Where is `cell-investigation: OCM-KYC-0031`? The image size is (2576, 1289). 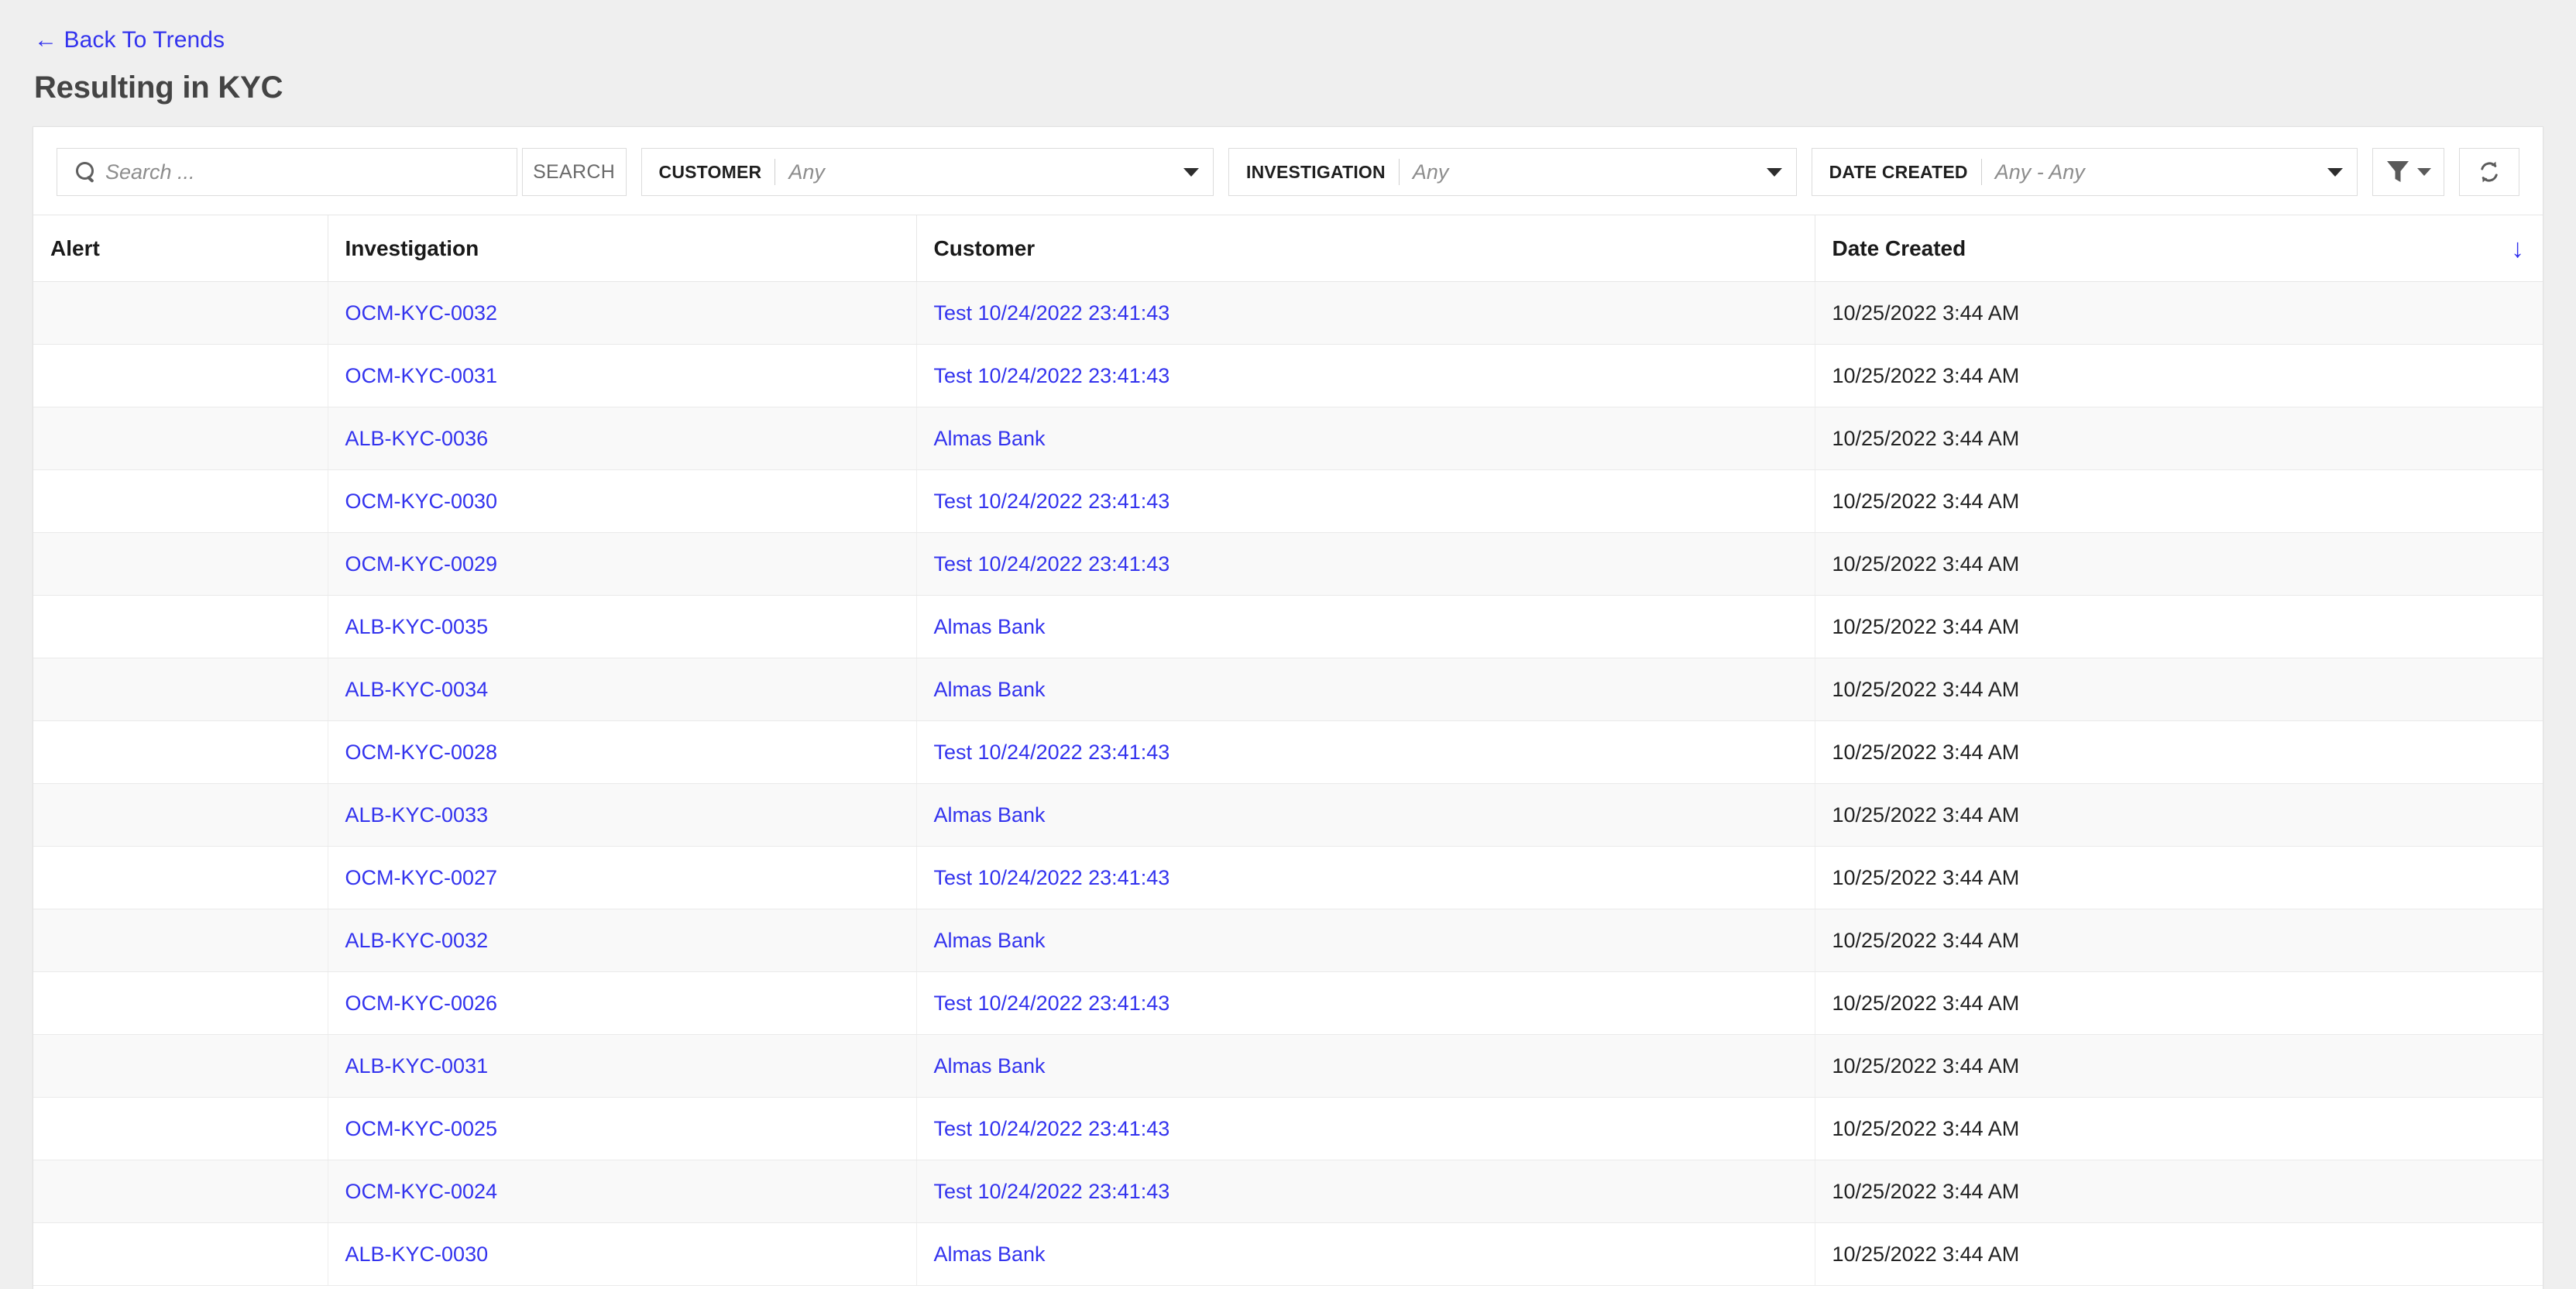
cell-investigation: OCM-KYC-0031 is located at coordinates (621, 375).